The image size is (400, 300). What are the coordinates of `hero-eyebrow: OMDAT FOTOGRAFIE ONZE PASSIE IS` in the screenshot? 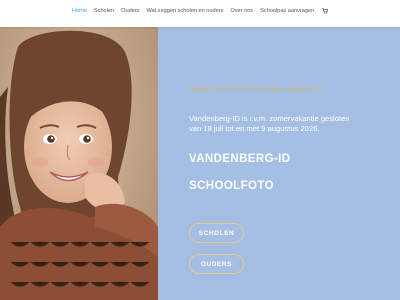 It's located at (256, 90).